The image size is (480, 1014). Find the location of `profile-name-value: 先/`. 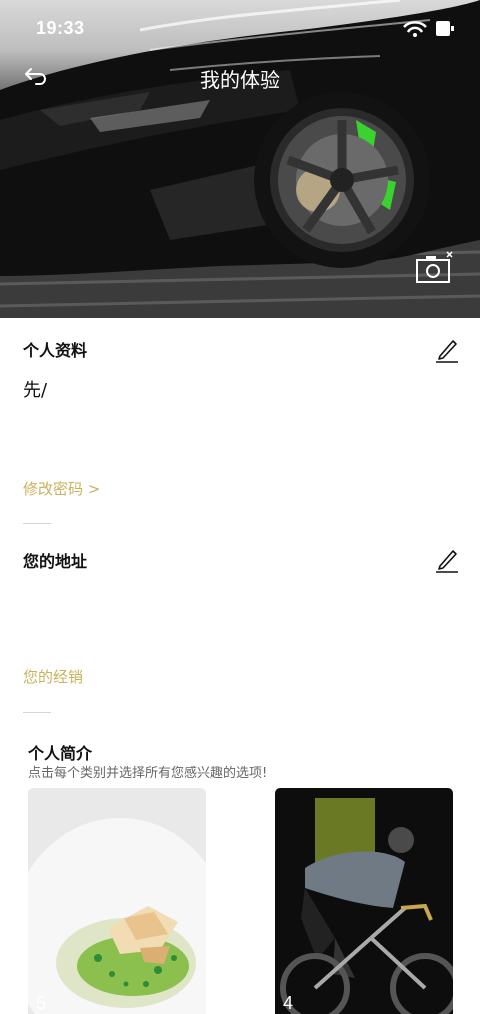

profile-name-value: 先/ is located at coordinates (35, 390).